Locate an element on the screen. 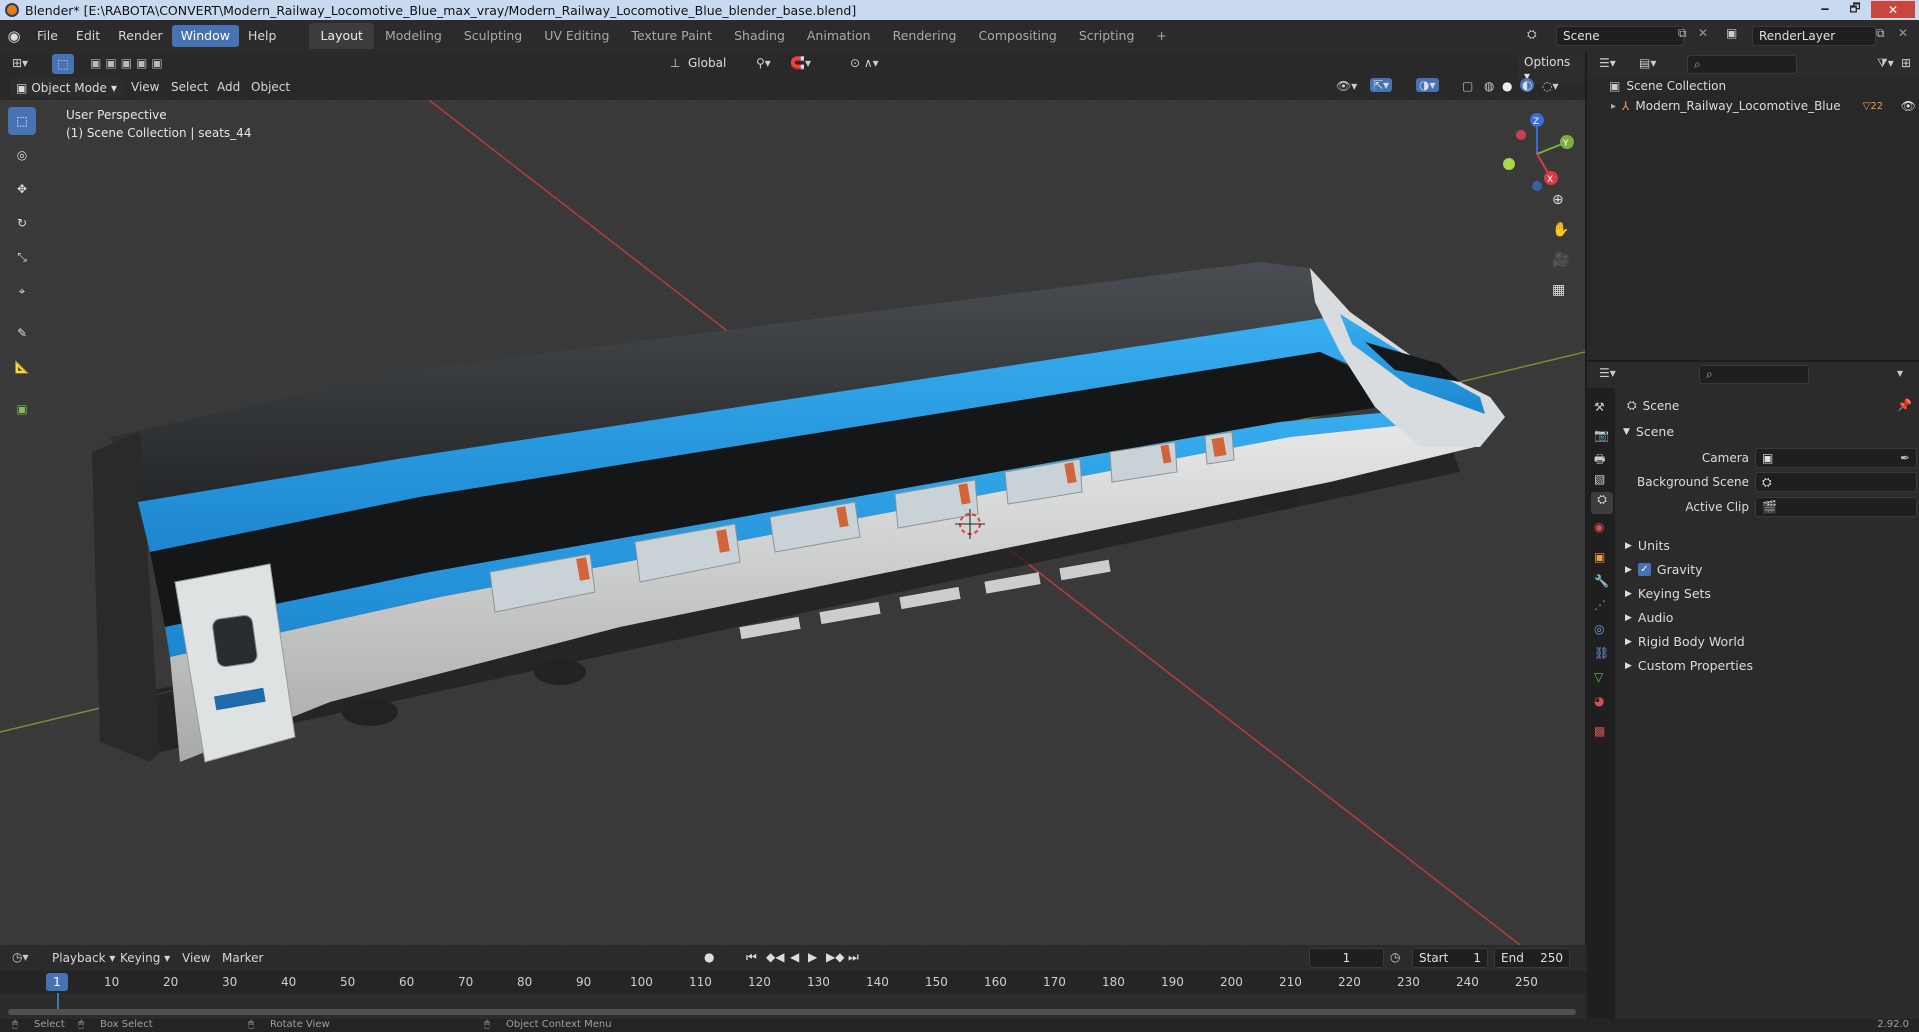 The height and width of the screenshot is (1032, 1919). menu-window: Window is located at coordinates (205, 36).